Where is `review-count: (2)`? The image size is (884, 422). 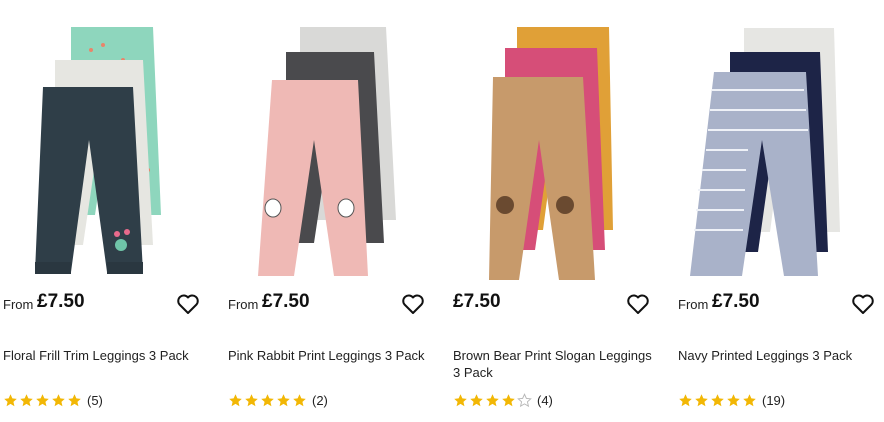 review-count: (2) is located at coordinates (320, 400).